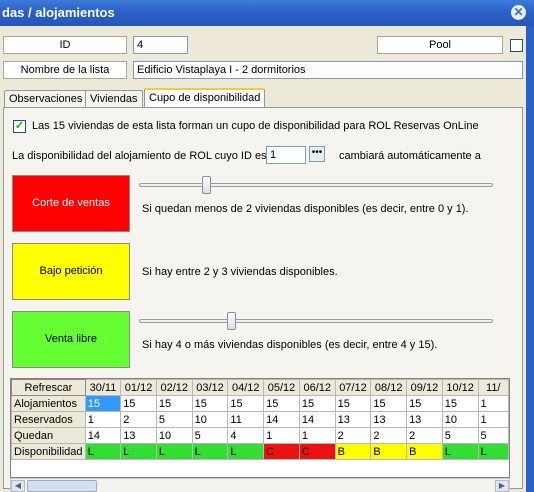 This screenshot has width=534, height=492. Describe the element at coordinates (389, 387) in the screenshot. I see `date-header: 08/12` at that location.